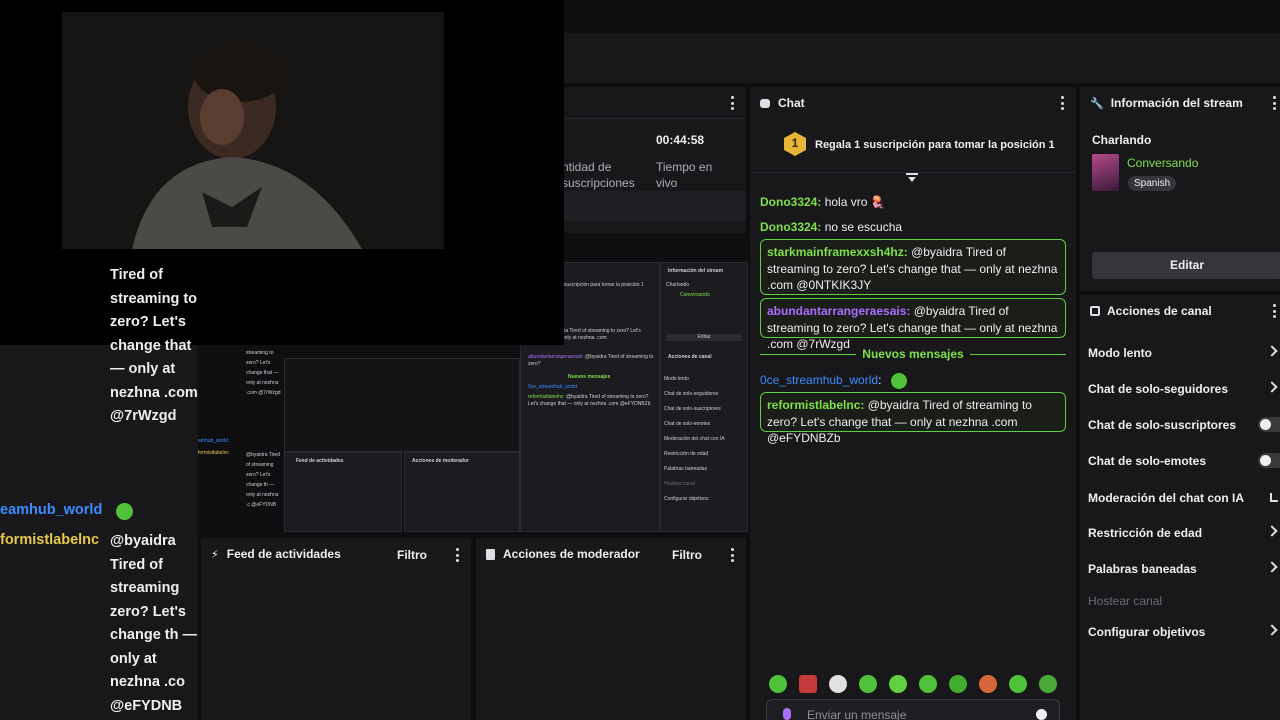 Image resolution: width=1280 pixels, height=720 pixels. What do you see at coordinates (823, 202) in the screenshot?
I see `chat-message: Dono3324: hola vro 🪼` at bounding box center [823, 202].